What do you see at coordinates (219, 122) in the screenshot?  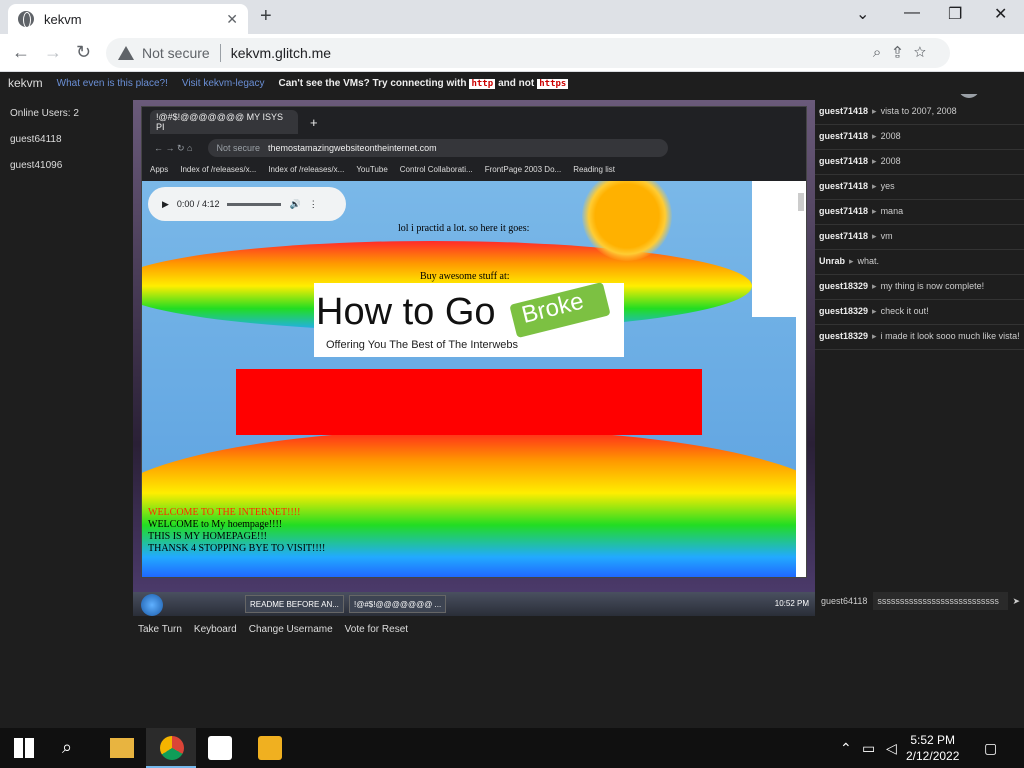 I see `vm-tab-title: !@#$!@@@@@@@ MY ISYS PI` at bounding box center [219, 122].